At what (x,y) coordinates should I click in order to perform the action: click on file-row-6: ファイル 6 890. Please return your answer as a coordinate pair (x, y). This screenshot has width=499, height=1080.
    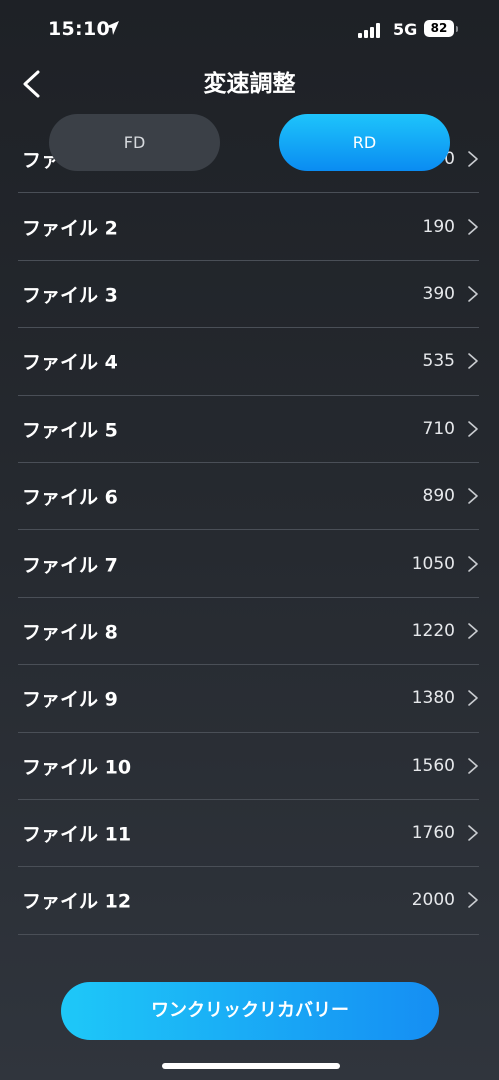
    Looking at the image, I should click on (248, 497).